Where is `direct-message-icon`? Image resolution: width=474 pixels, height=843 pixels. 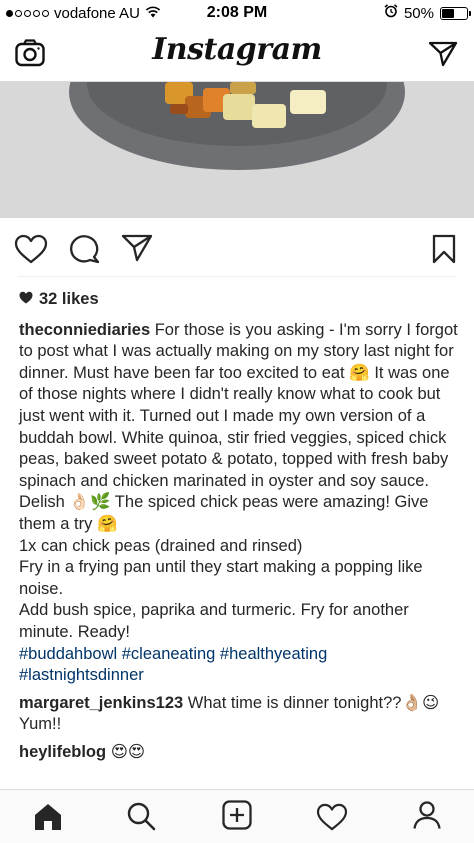 direct-message-icon is located at coordinates (443, 56).